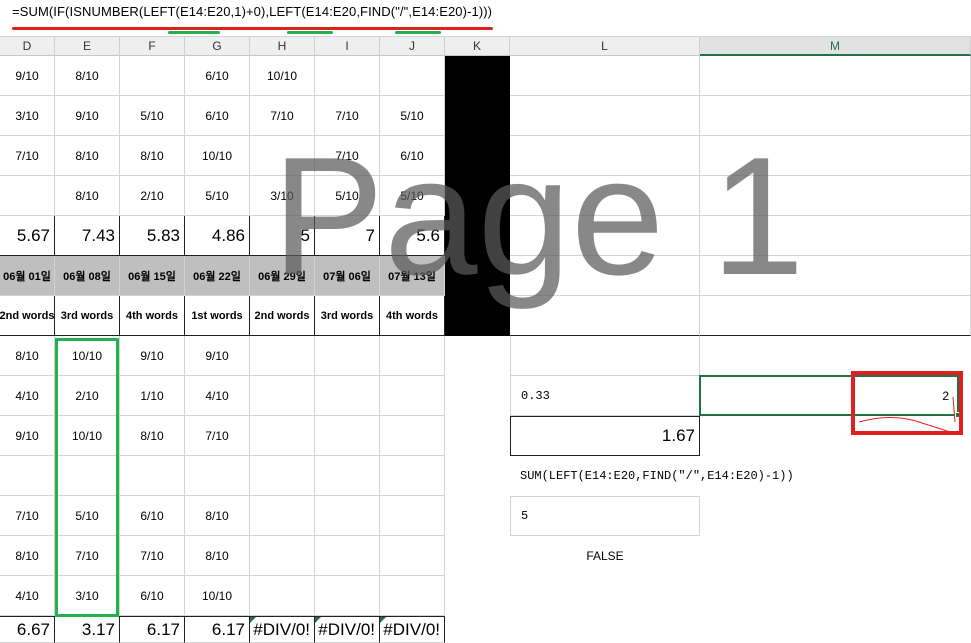 The image size is (971, 643). Describe the element at coordinates (87, 276) in the screenshot. I see `date-header-e: 06월 08일` at that location.